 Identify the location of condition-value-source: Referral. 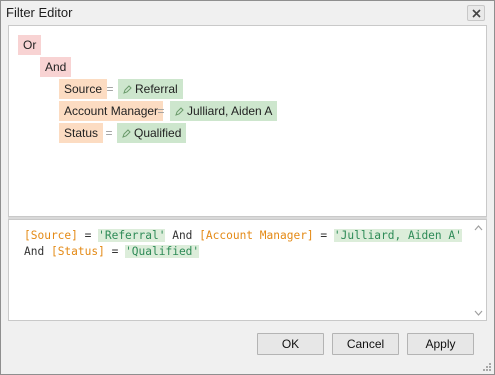
(150, 89).